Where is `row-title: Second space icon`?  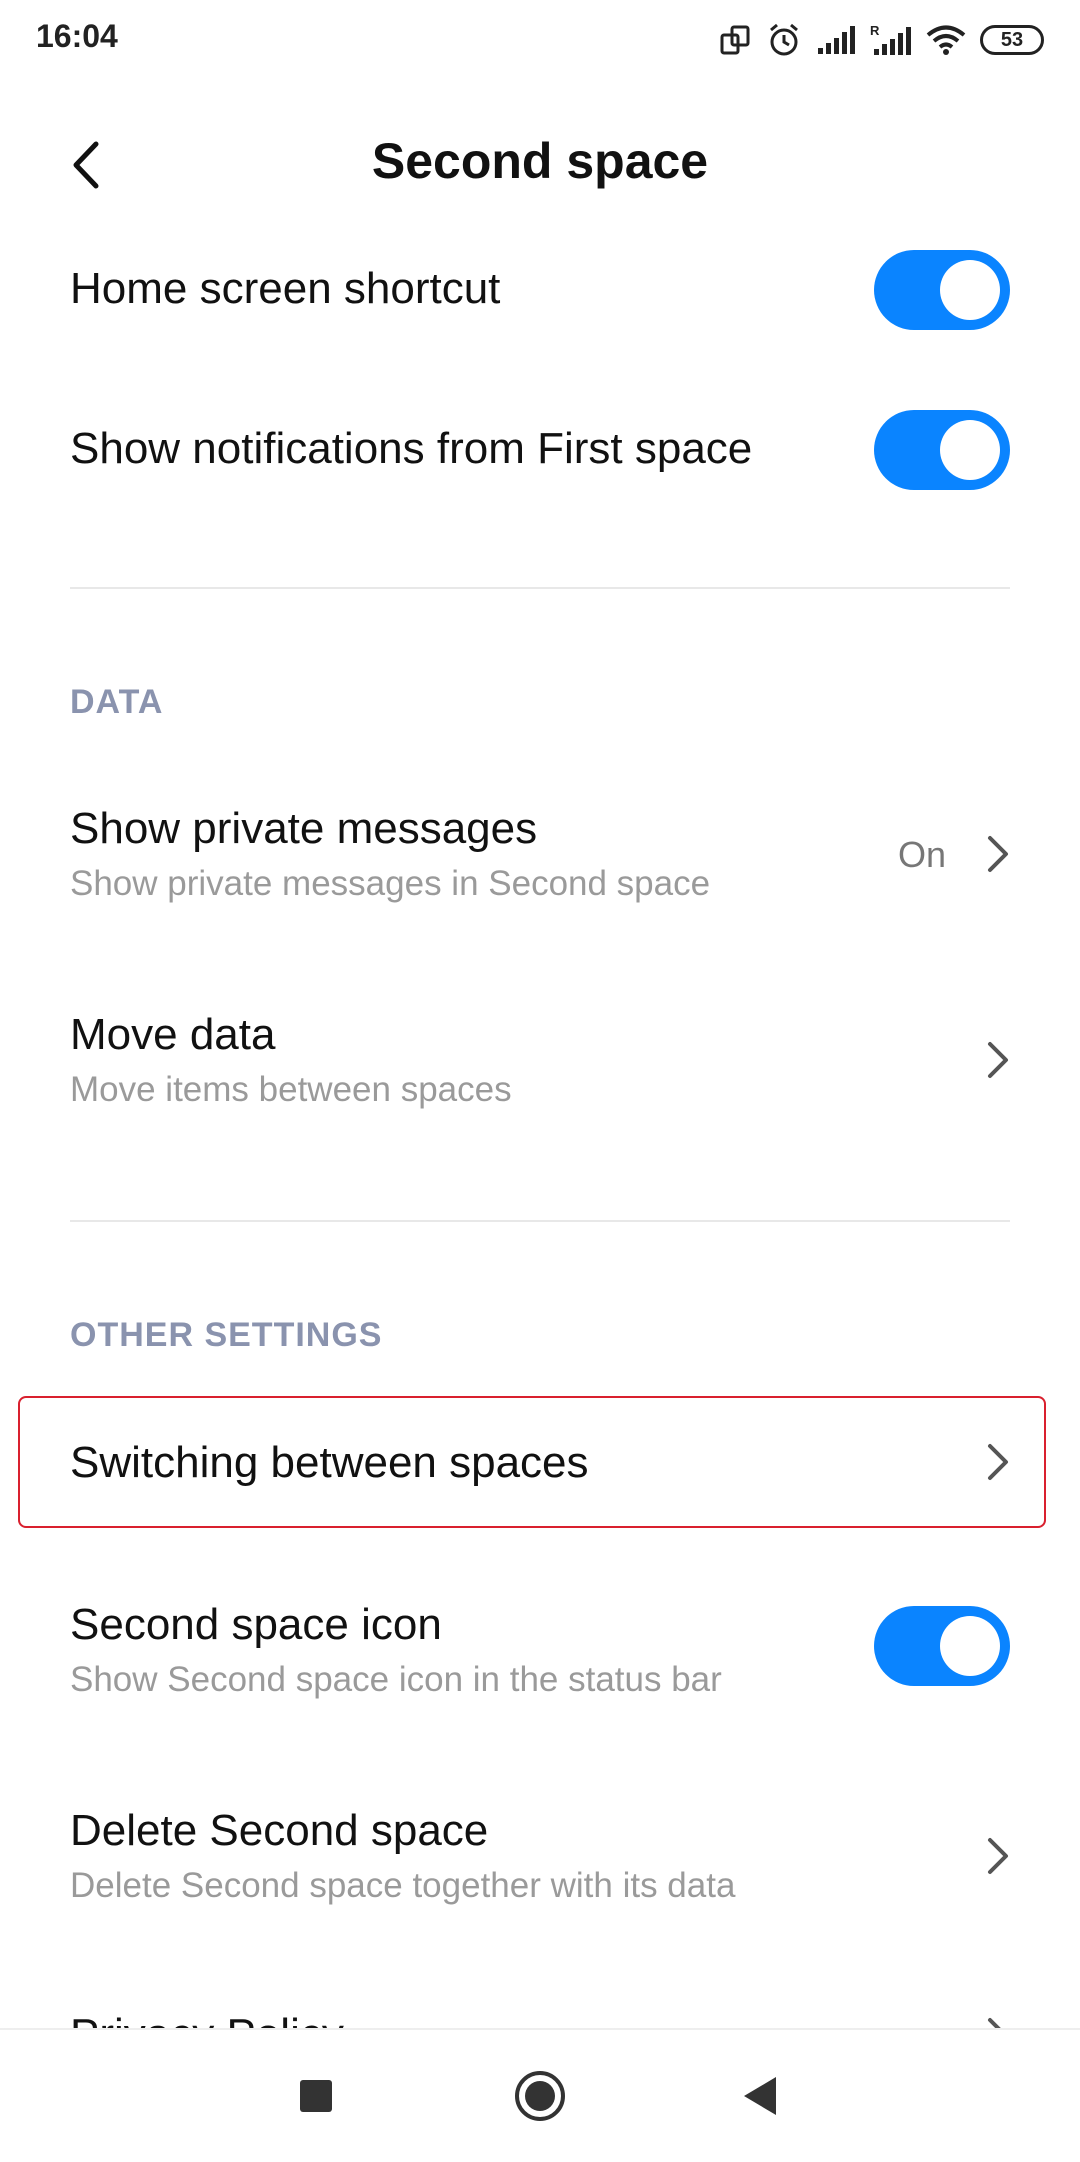 row-title: Second space icon is located at coordinates (256, 1624).